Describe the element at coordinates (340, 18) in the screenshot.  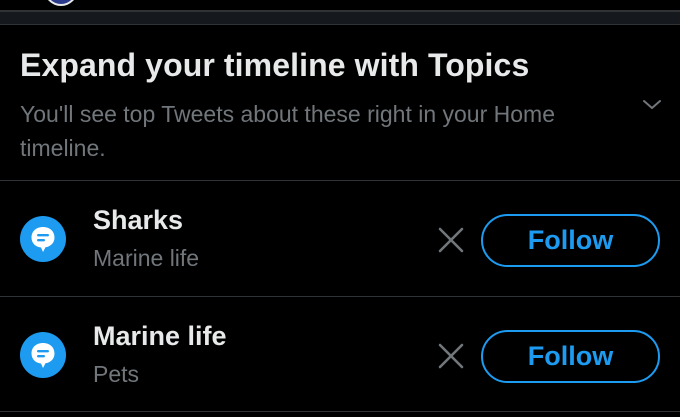
I see `section-separator` at that location.